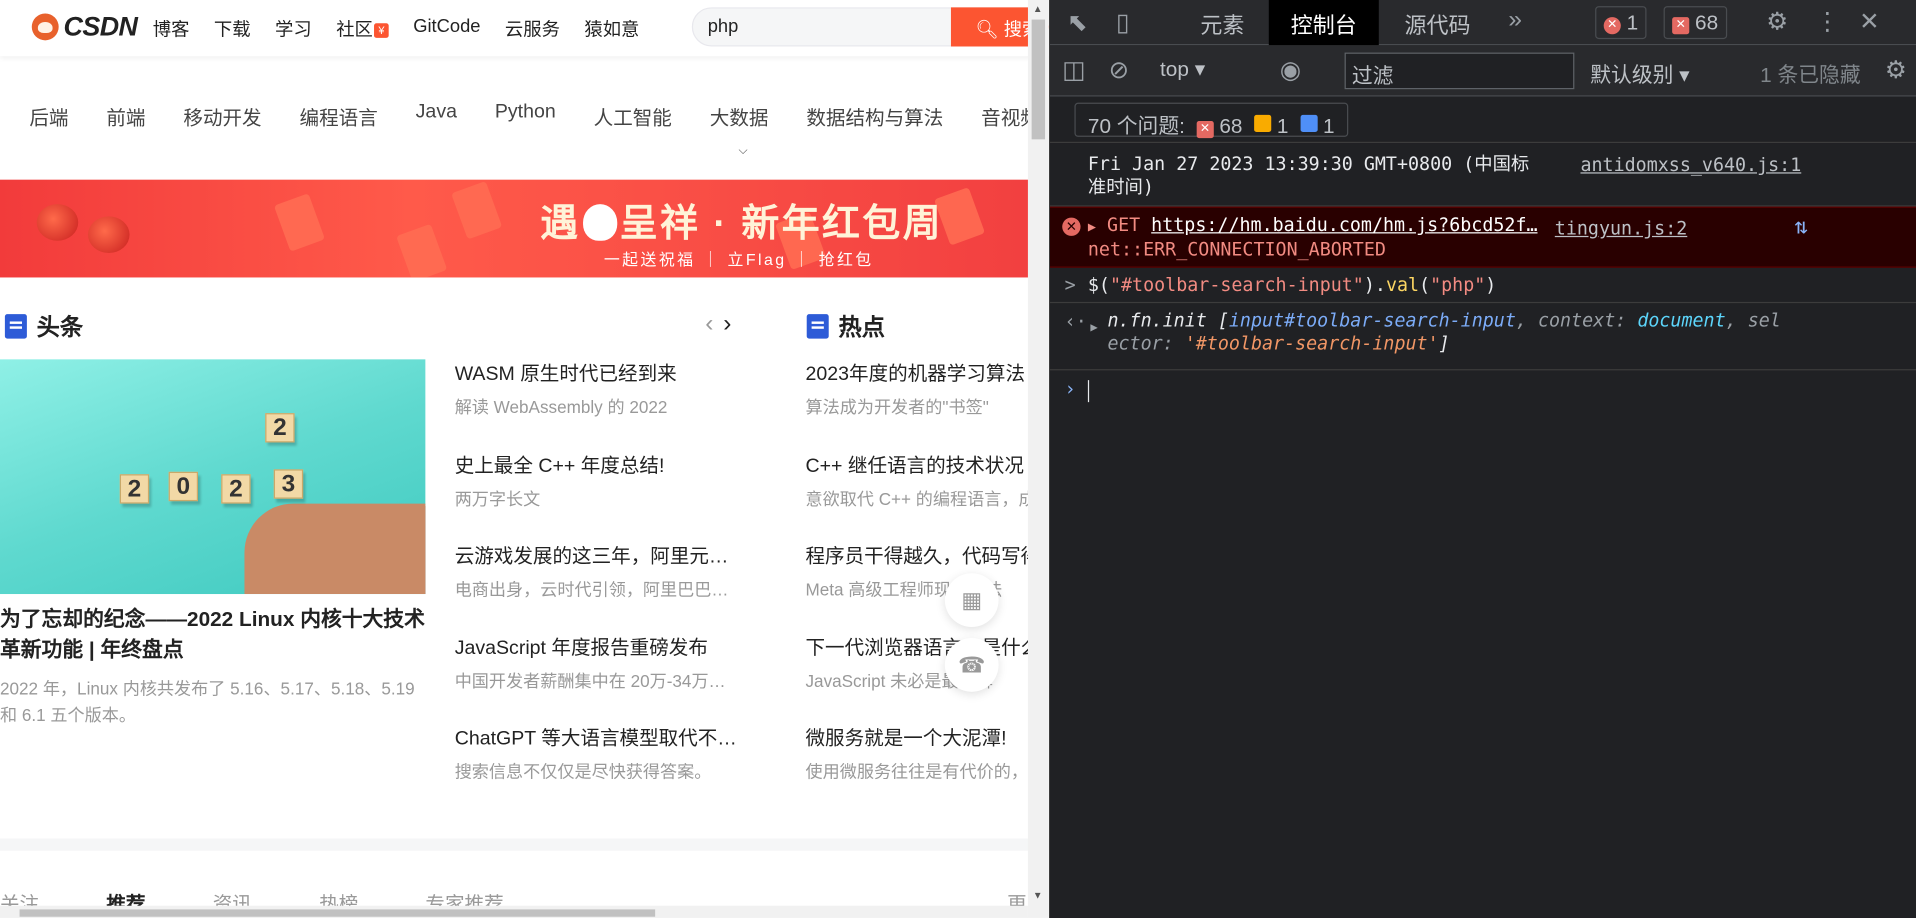  What do you see at coordinates (1038, 895) in the screenshot?
I see `scroll-down-icon: ▼` at bounding box center [1038, 895].